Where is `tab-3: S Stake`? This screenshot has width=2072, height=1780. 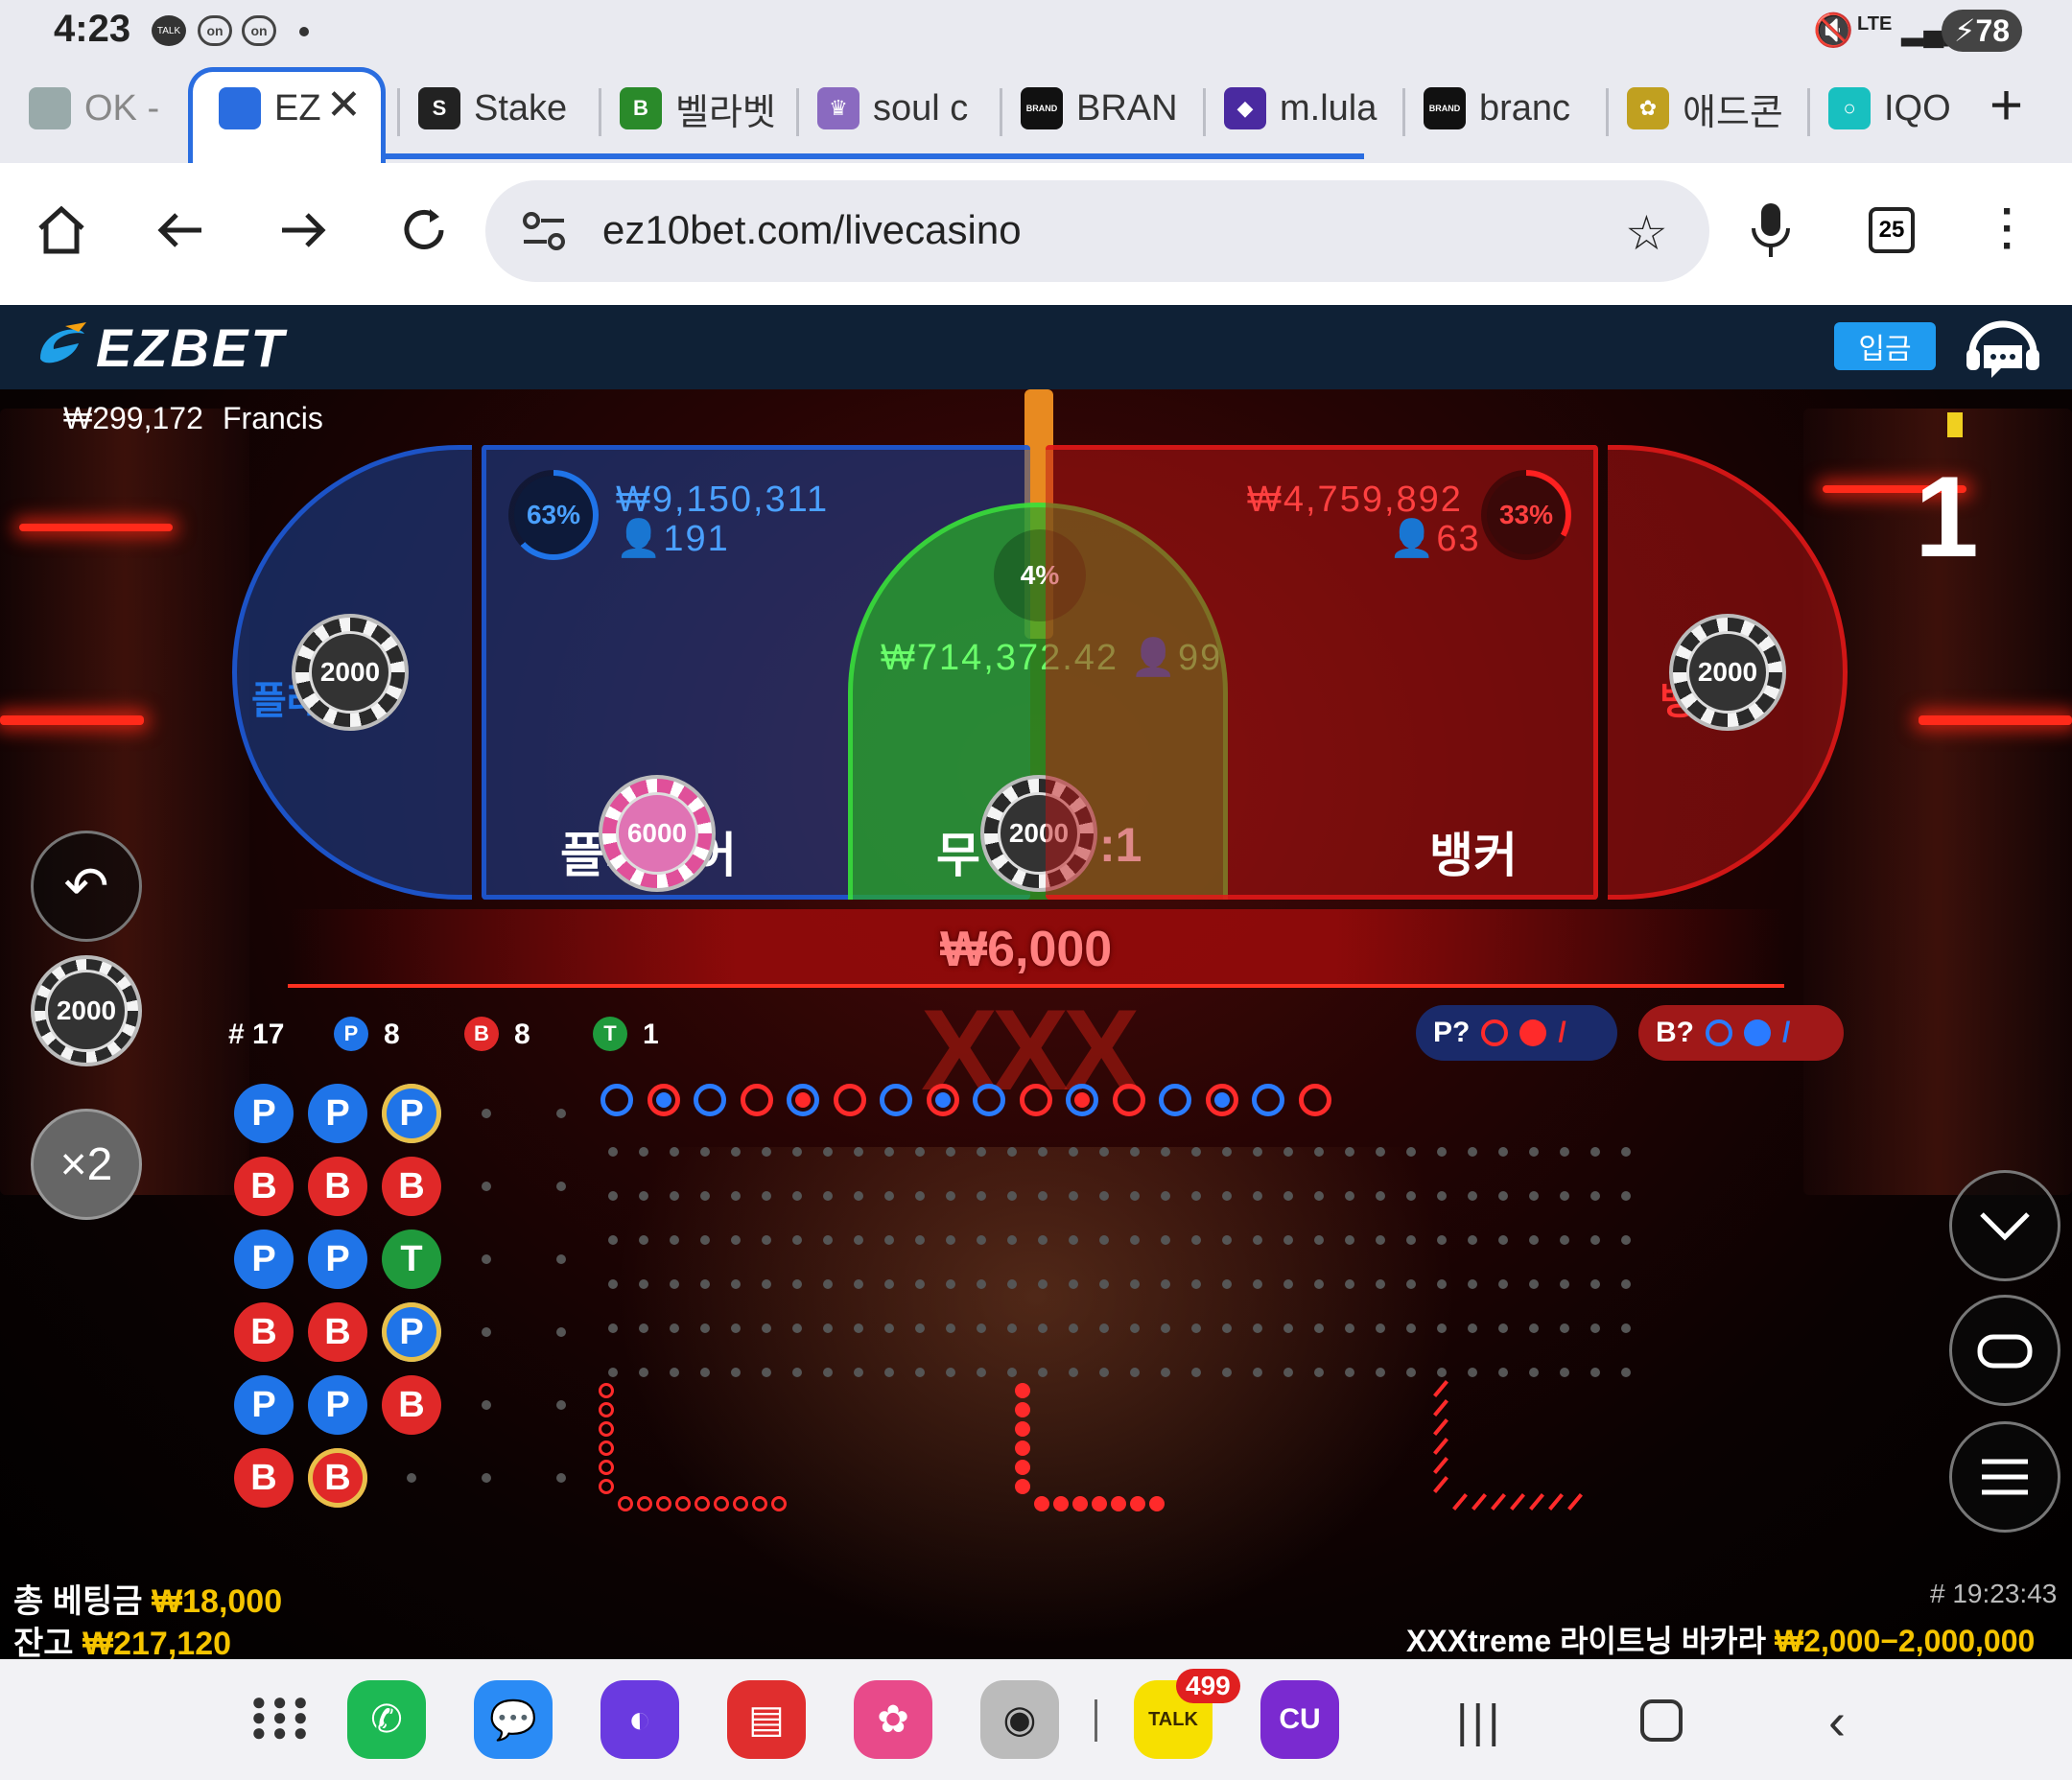 tab-3: S Stake is located at coordinates (514, 109).